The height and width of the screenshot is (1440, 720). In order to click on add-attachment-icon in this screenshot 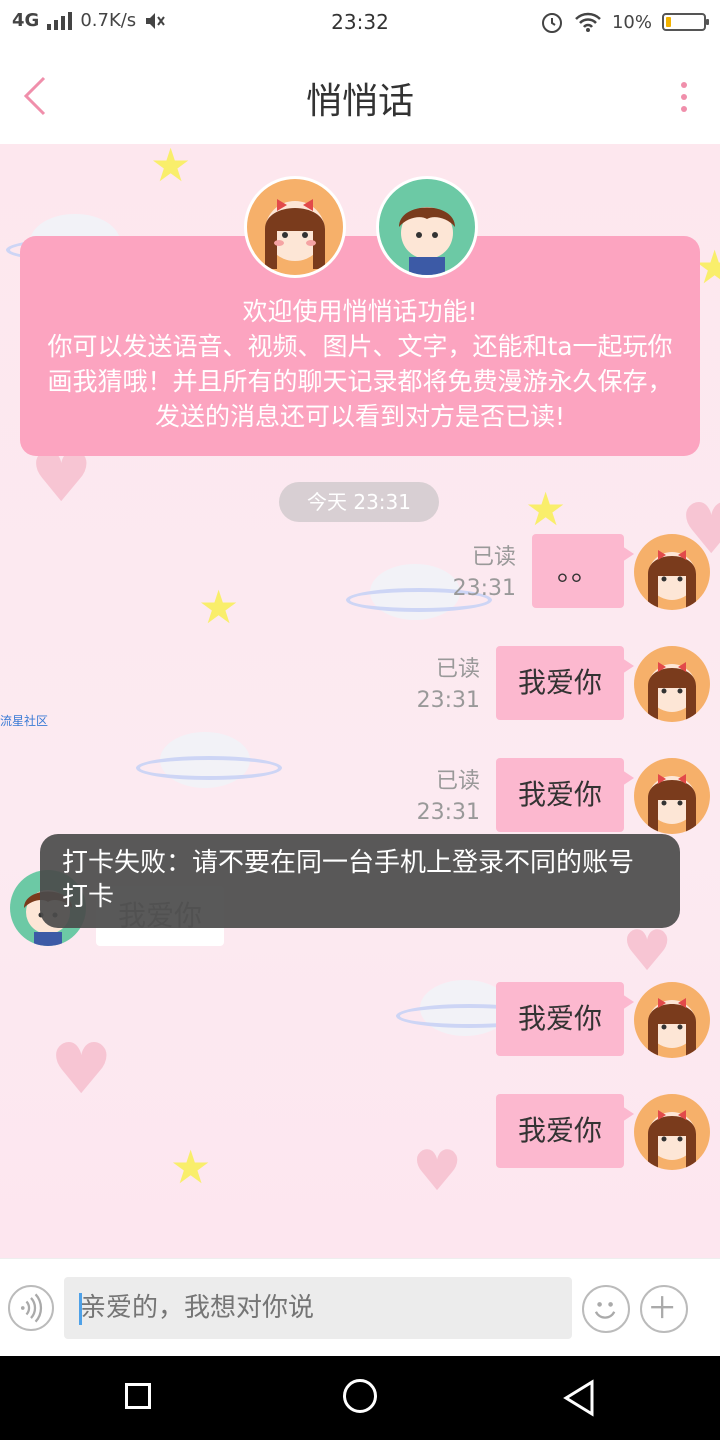, I will do `click(664, 1309)`.